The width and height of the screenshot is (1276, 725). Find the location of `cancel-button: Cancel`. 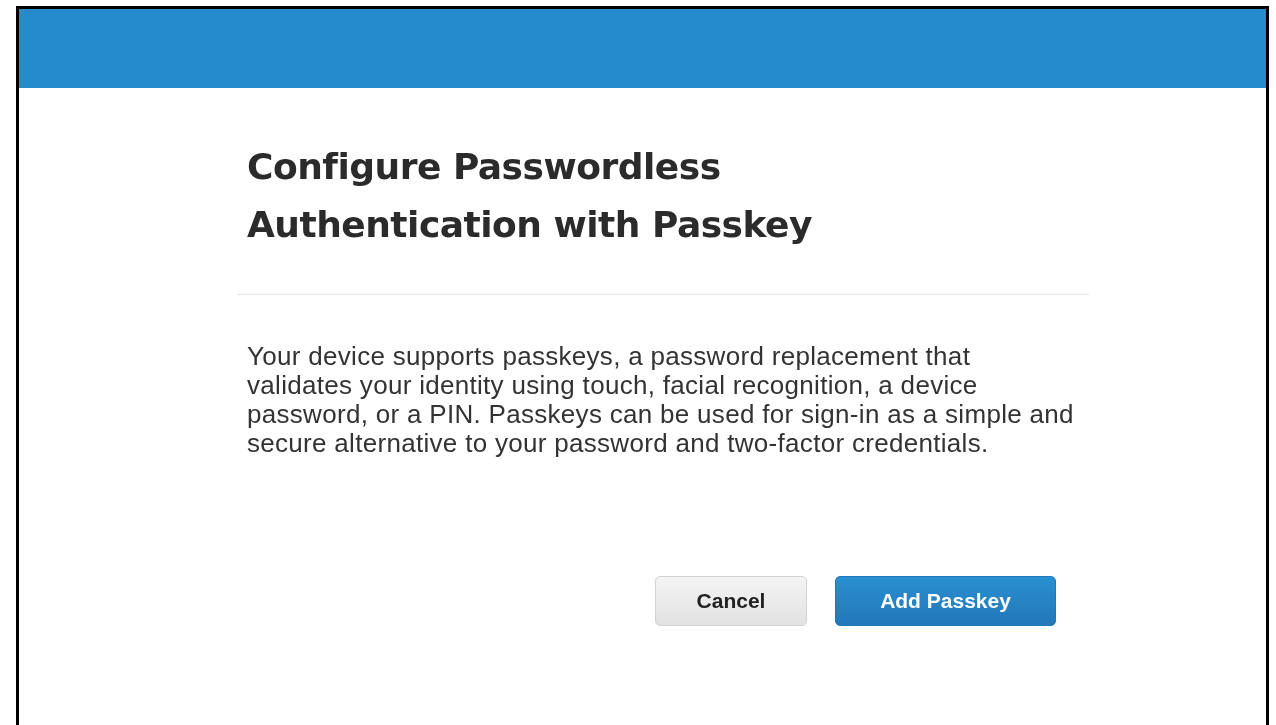

cancel-button: Cancel is located at coordinates (731, 601).